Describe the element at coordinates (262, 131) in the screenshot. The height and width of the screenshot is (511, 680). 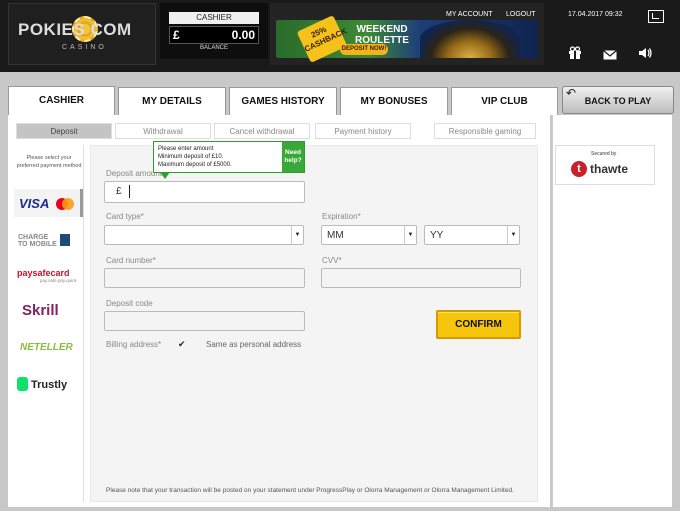
I see `subtab-cancel-withdrawal: Cancel withdrawal` at that location.